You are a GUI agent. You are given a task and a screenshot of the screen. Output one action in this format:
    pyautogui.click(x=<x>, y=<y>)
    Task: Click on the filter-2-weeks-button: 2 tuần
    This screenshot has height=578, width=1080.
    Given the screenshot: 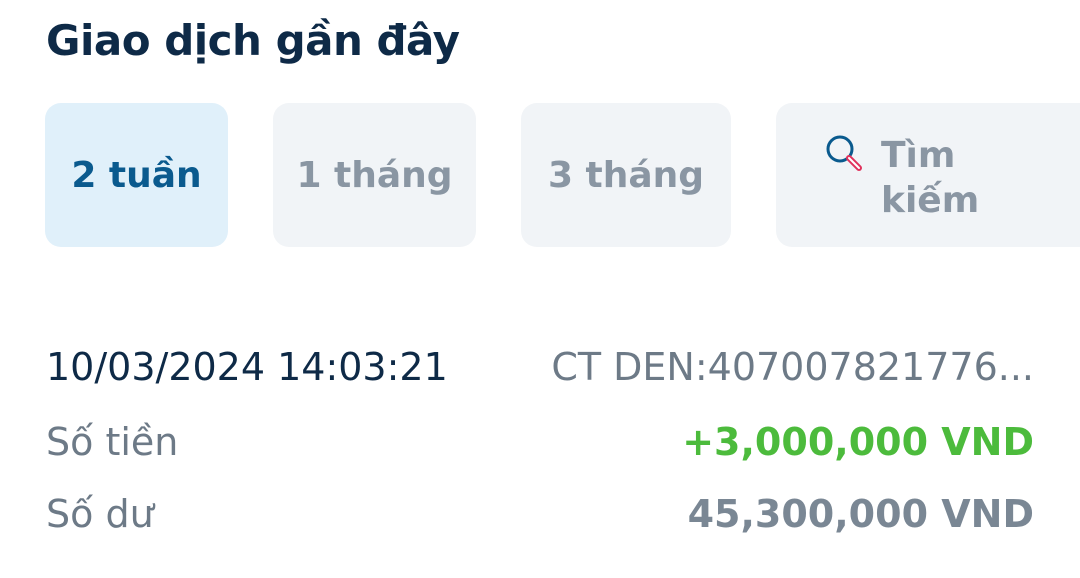 What is the action you would take?
    pyautogui.click(x=136, y=175)
    